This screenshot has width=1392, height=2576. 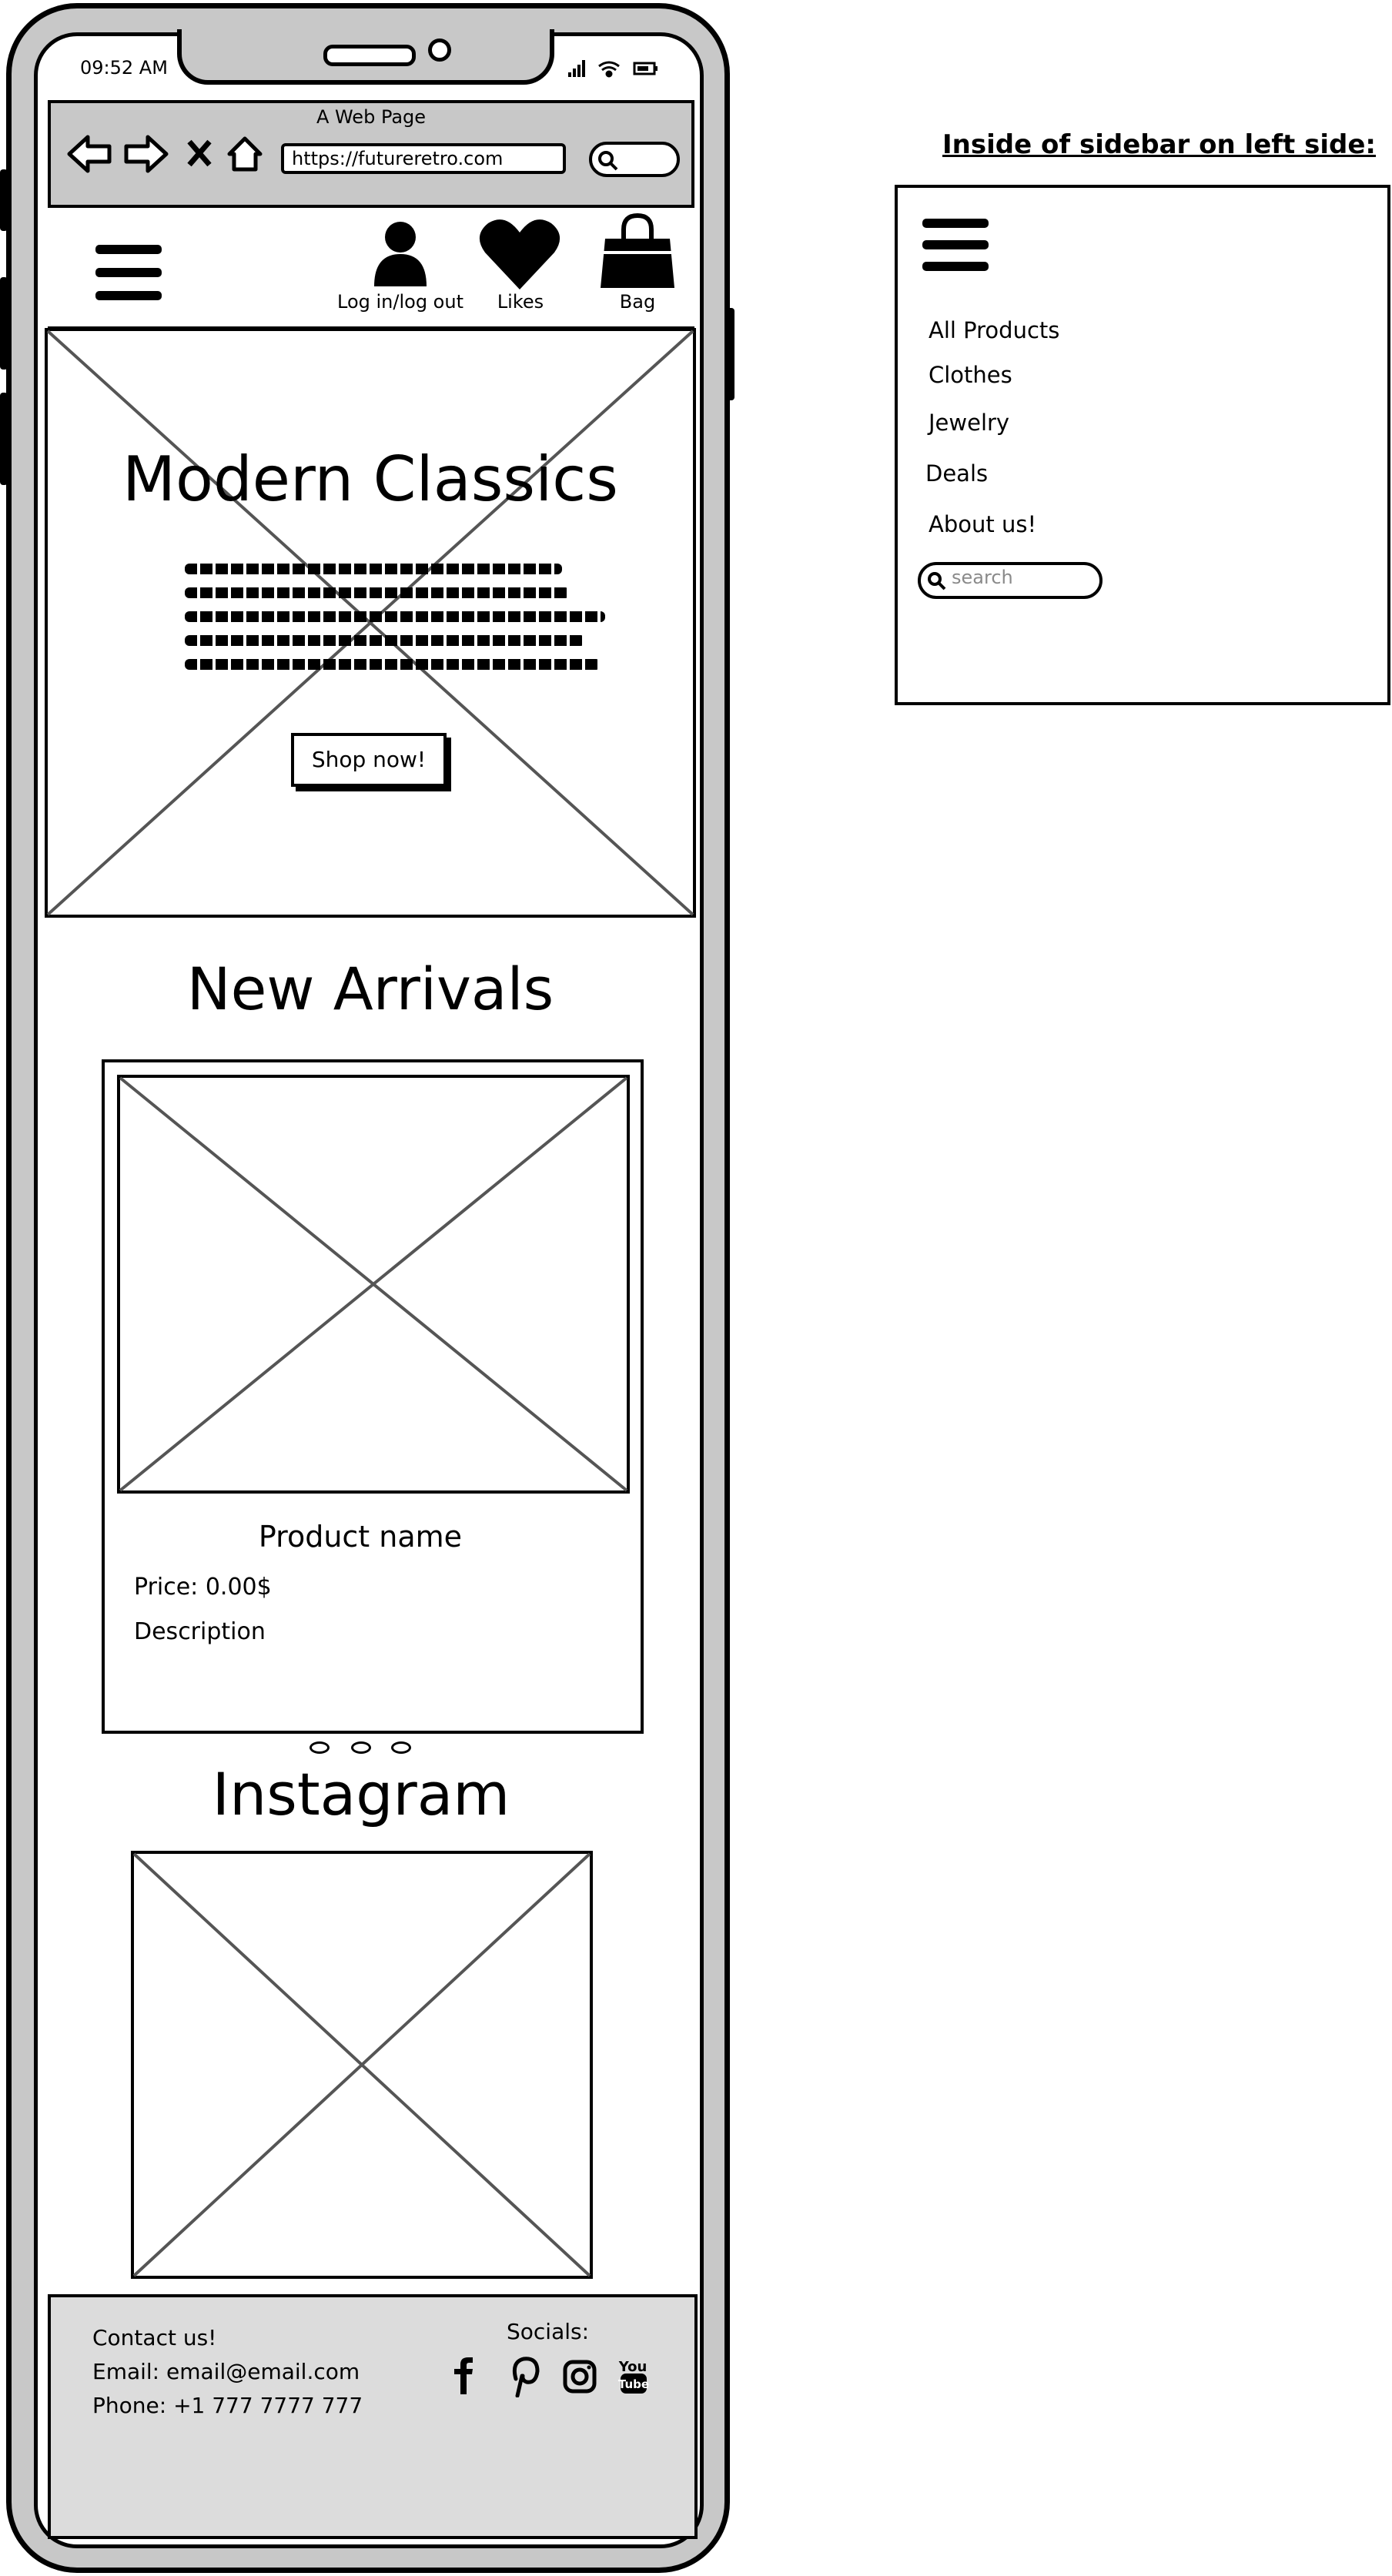 What do you see at coordinates (551, 2377) in the screenshot?
I see `social-icons: You Tube` at bounding box center [551, 2377].